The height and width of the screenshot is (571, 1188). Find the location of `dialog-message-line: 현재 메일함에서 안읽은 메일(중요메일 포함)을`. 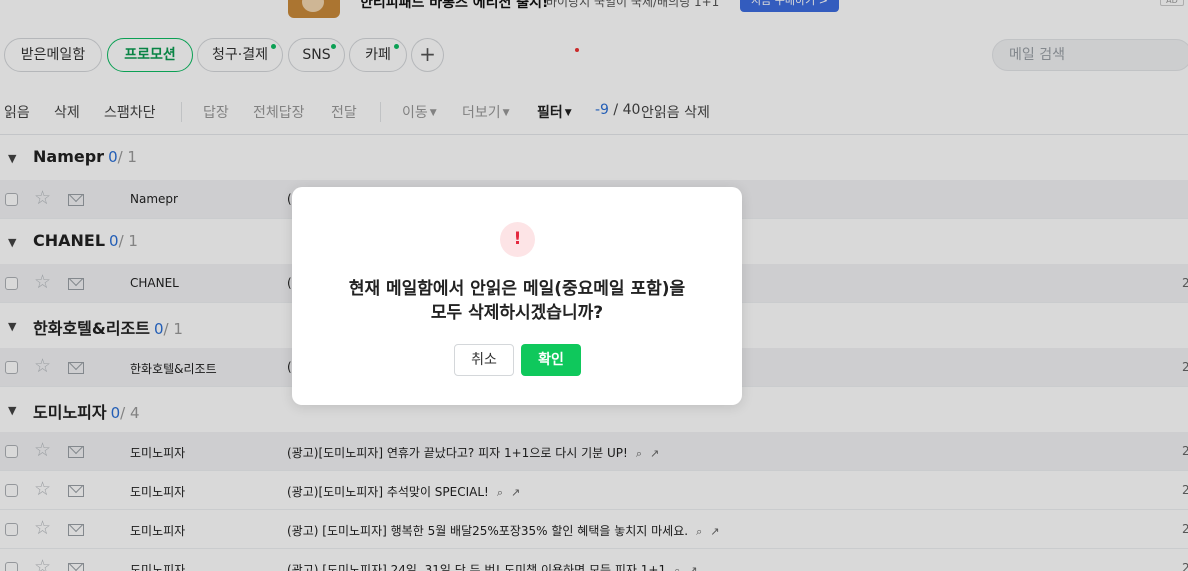

dialog-message-line: 현재 메일함에서 안읽은 메일(중요메일 포함)을 is located at coordinates (517, 289).